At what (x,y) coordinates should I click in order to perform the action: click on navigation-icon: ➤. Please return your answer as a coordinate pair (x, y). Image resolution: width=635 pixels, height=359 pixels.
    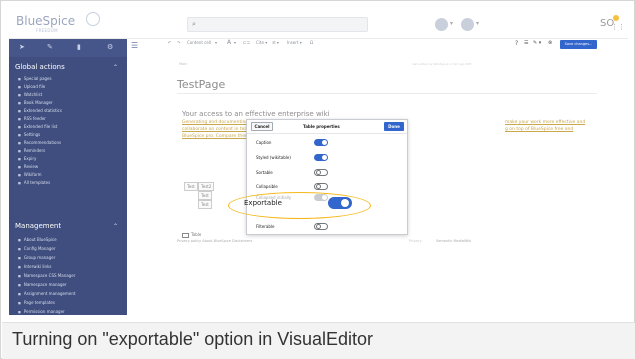
    Looking at the image, I should click on (22, 47).